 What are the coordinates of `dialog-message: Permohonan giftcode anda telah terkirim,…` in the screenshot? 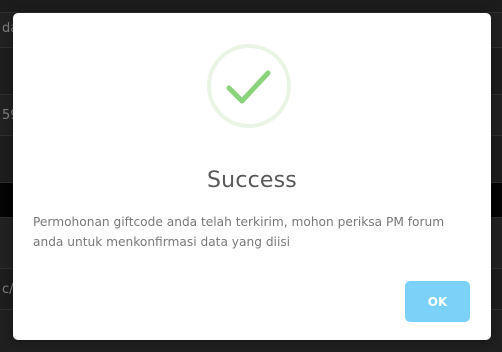 It's located at (239, 232).